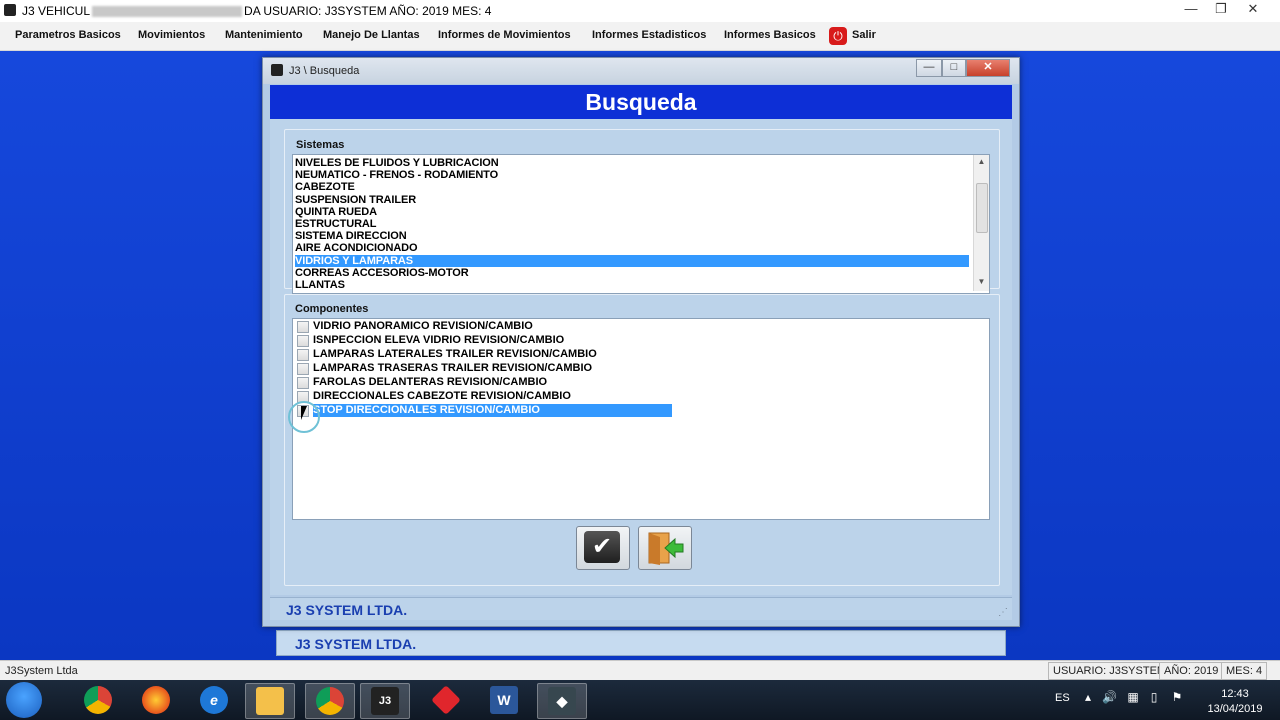 This screenshot has width=1280, height=720. I want to click on tray-expand-icon: ▴, so click(1088, 697).